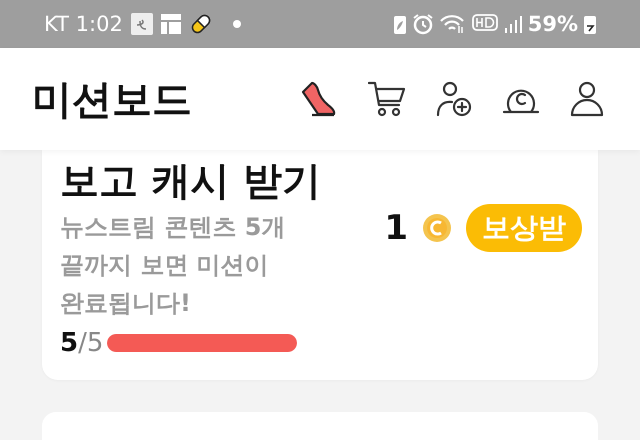 This screenshot has width=640, height=440. Describe the element at coordinates (387, 99) in the screenshot. I see `cart-icon` at that location.